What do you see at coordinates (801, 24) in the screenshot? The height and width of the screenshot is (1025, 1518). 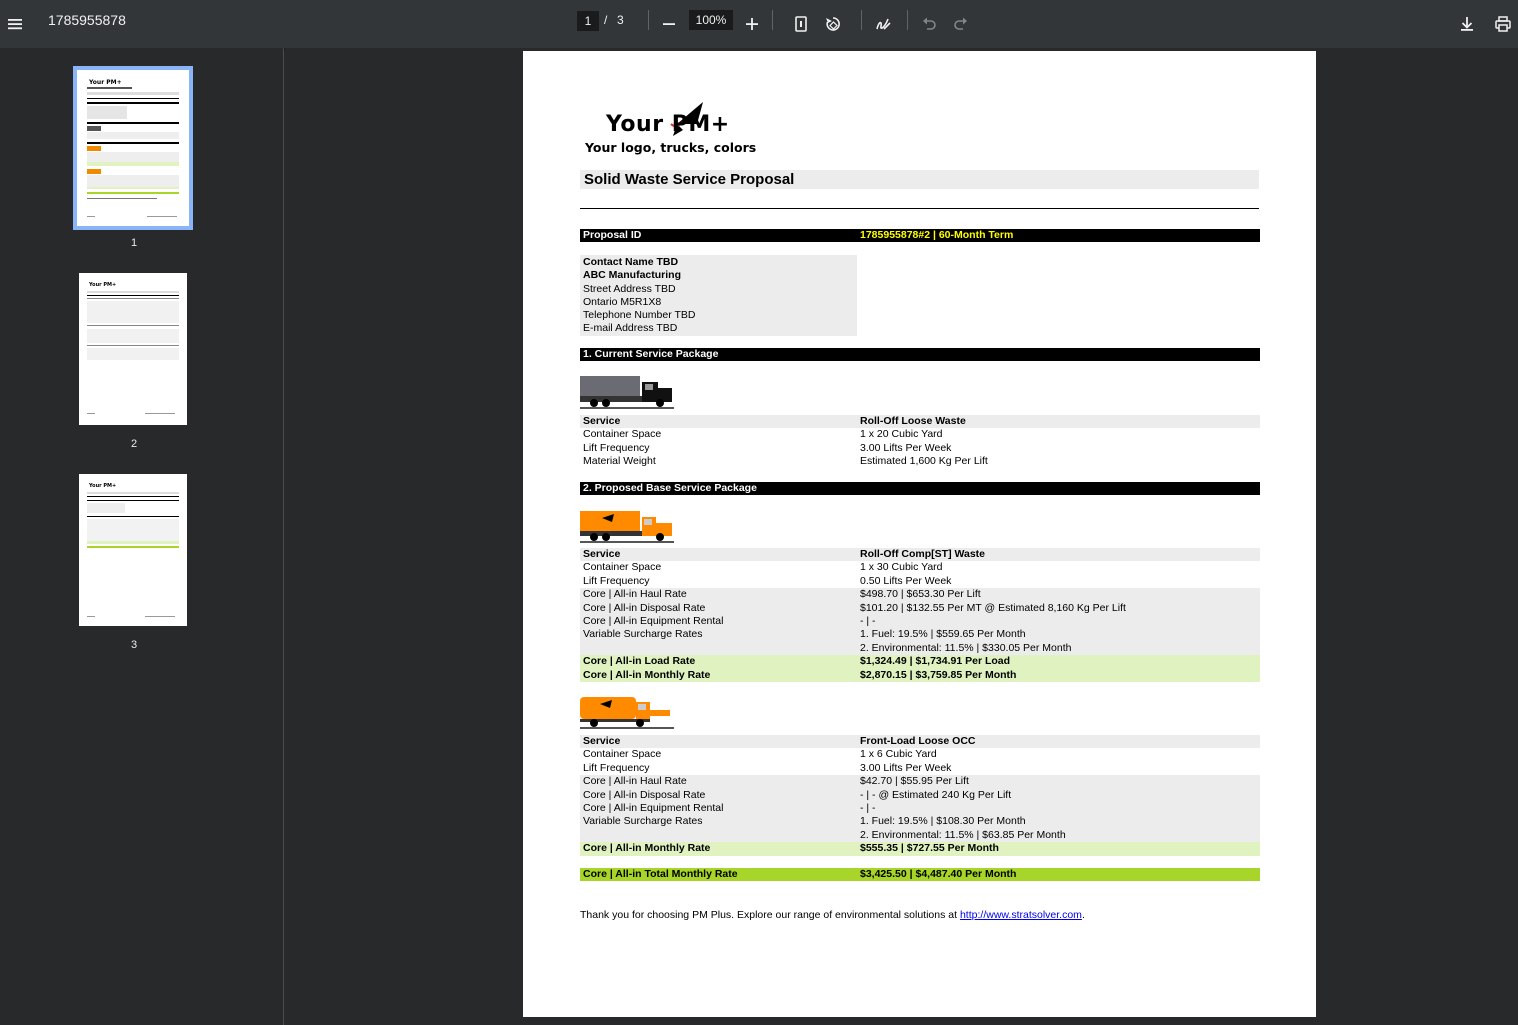 I see `fit-page-icon` at bounding box center [801, 24].